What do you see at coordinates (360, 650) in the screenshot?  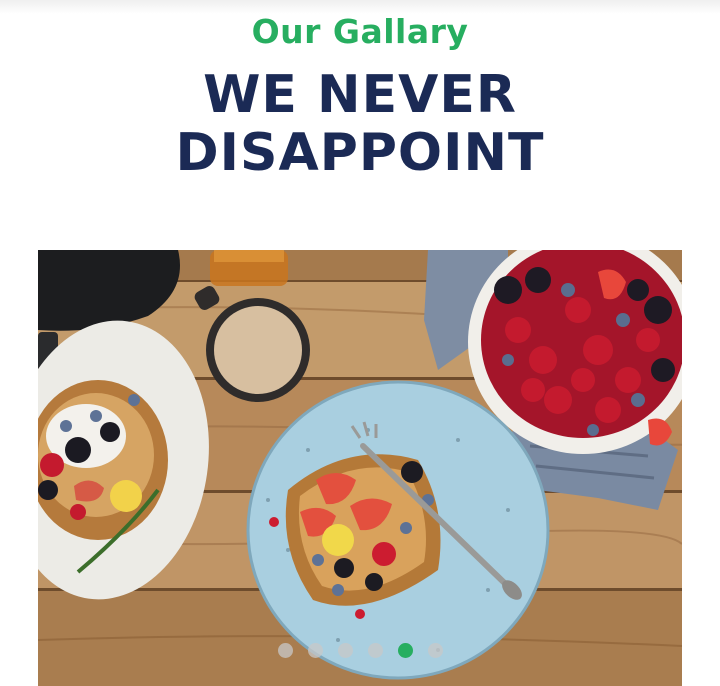 I see `slider-dots` at bounding box center [360, 650].